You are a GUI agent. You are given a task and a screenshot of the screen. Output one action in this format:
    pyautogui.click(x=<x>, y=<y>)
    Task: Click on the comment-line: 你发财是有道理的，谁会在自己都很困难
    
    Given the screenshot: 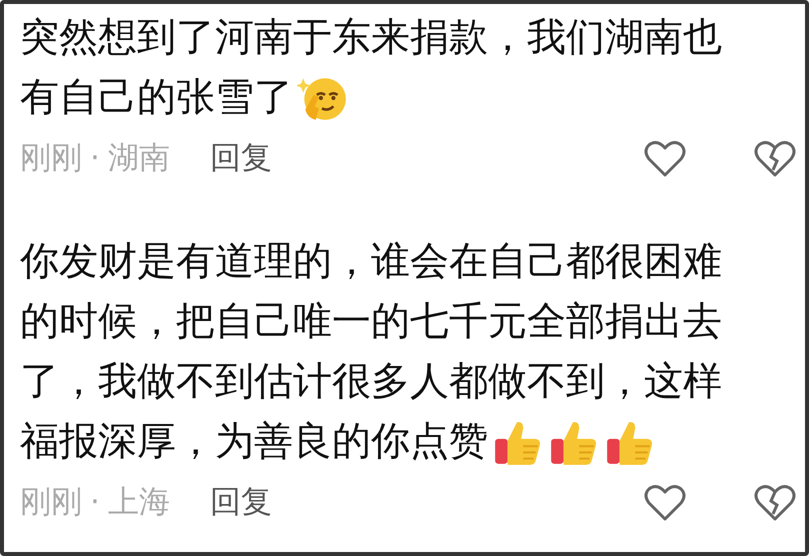 What is the action you would take?
    pyautogui.click(x=371, y=262)
    